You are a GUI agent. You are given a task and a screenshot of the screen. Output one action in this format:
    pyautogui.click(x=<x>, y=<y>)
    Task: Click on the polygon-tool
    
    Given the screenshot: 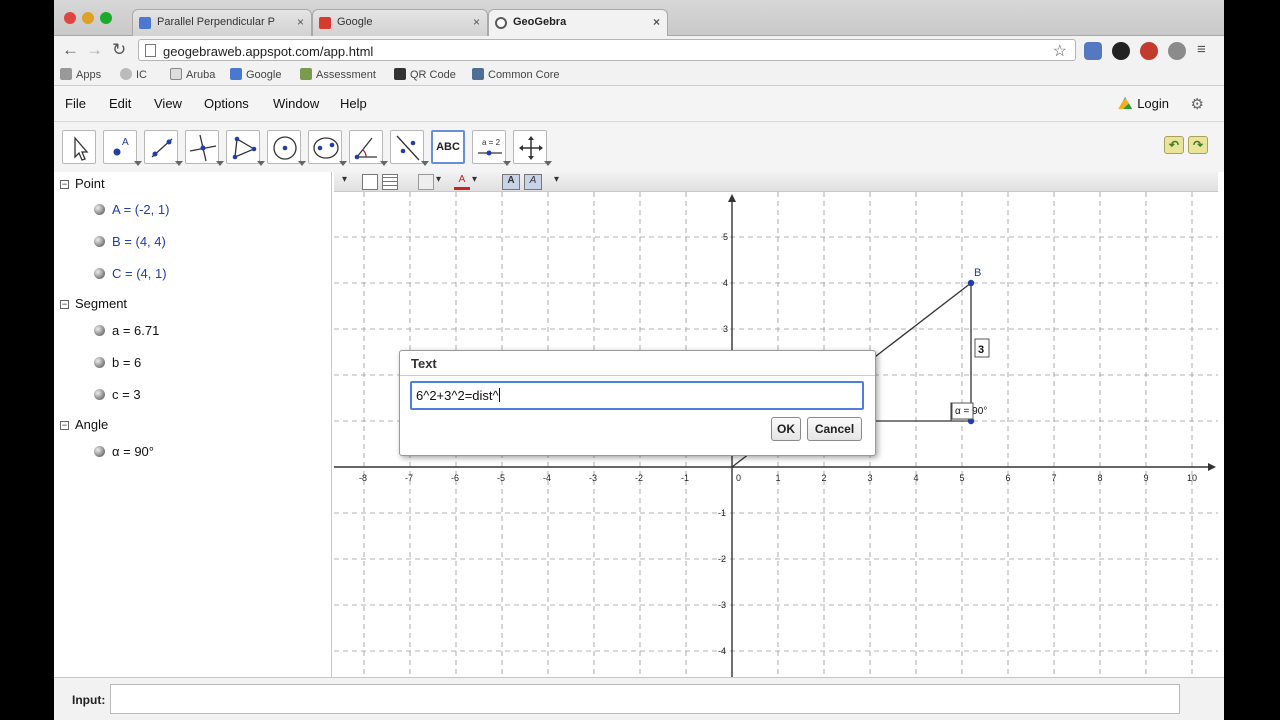 What is the action you would take?
    pyautogui.click(x=245, y=148)
    